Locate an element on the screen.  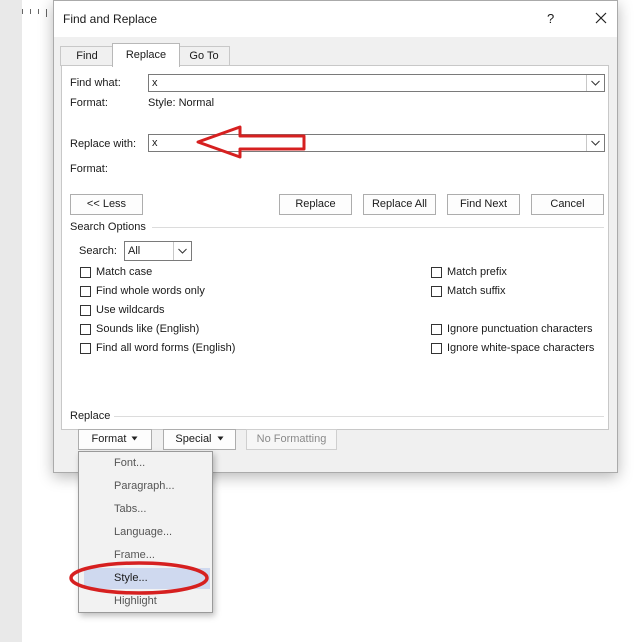
tab-go-to: Go To is located at coordinates (204, 56).